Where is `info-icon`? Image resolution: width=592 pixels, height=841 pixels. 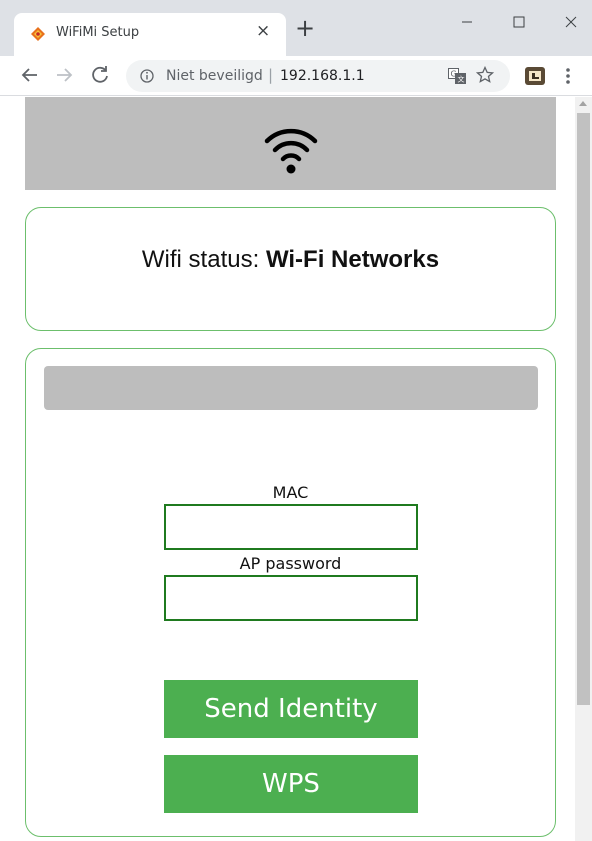 info-icon is located at coordinates (147, 76).